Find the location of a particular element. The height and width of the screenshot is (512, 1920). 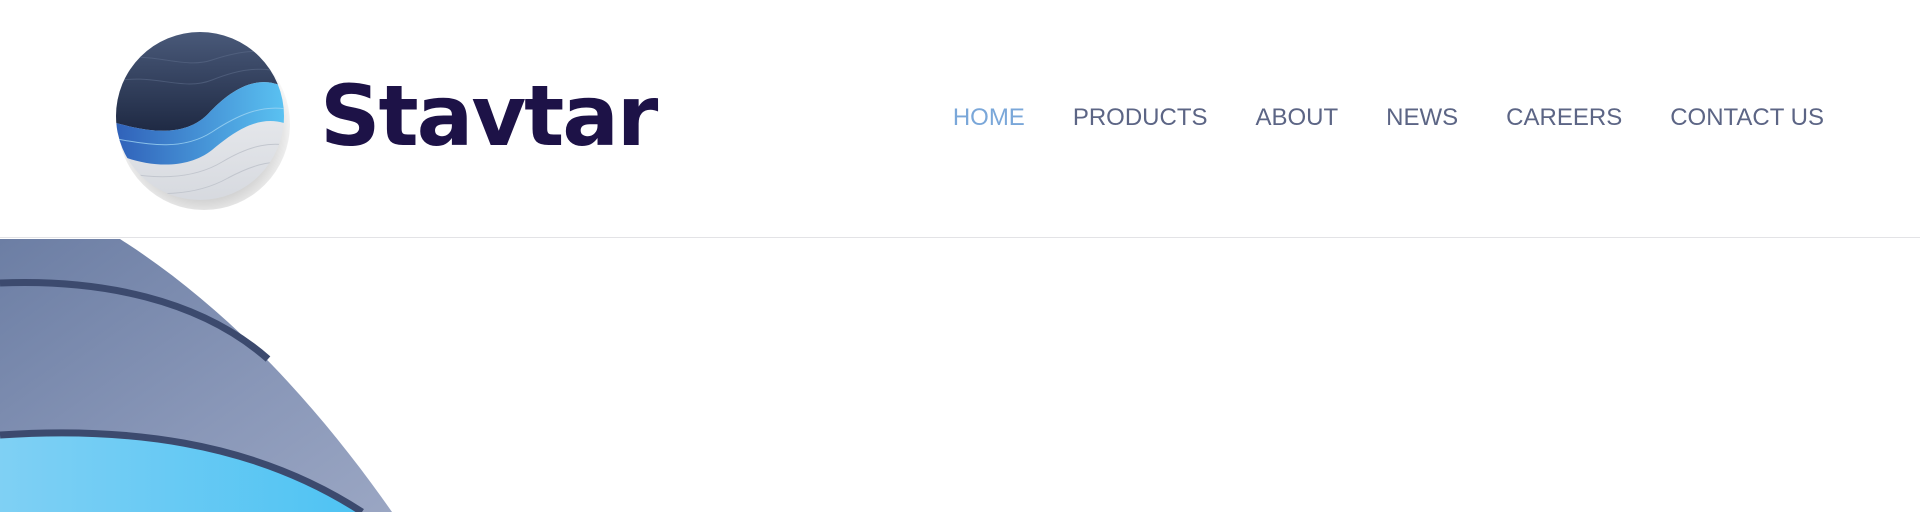

sphere-wave-logo-icon is located at coordinates (202, 120).